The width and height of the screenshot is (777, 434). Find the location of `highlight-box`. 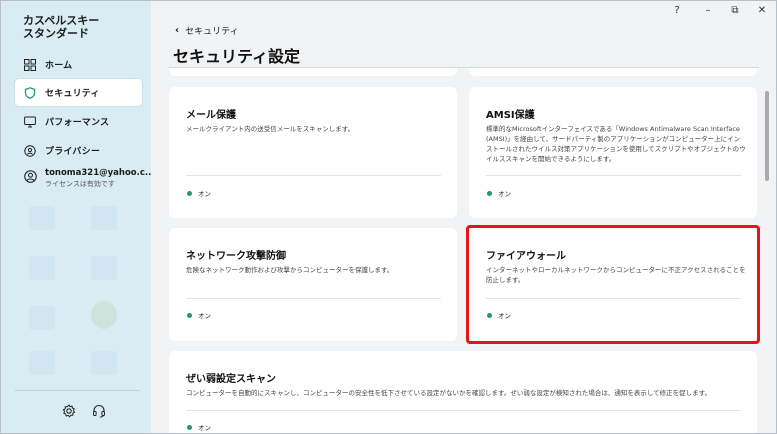

highlight-box is located at coordinates (613, 284).